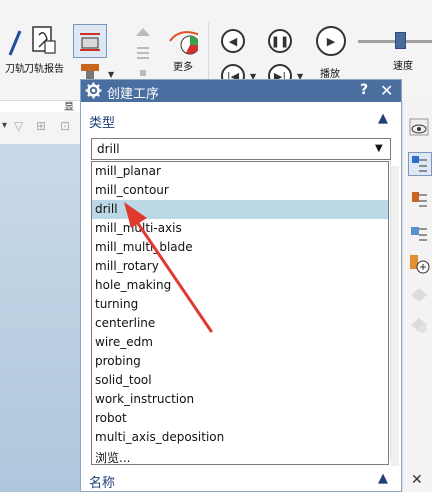 The height and width of the screenshot is (494, 432). I want to click on dialog-scrollbar, so click(395, 316).